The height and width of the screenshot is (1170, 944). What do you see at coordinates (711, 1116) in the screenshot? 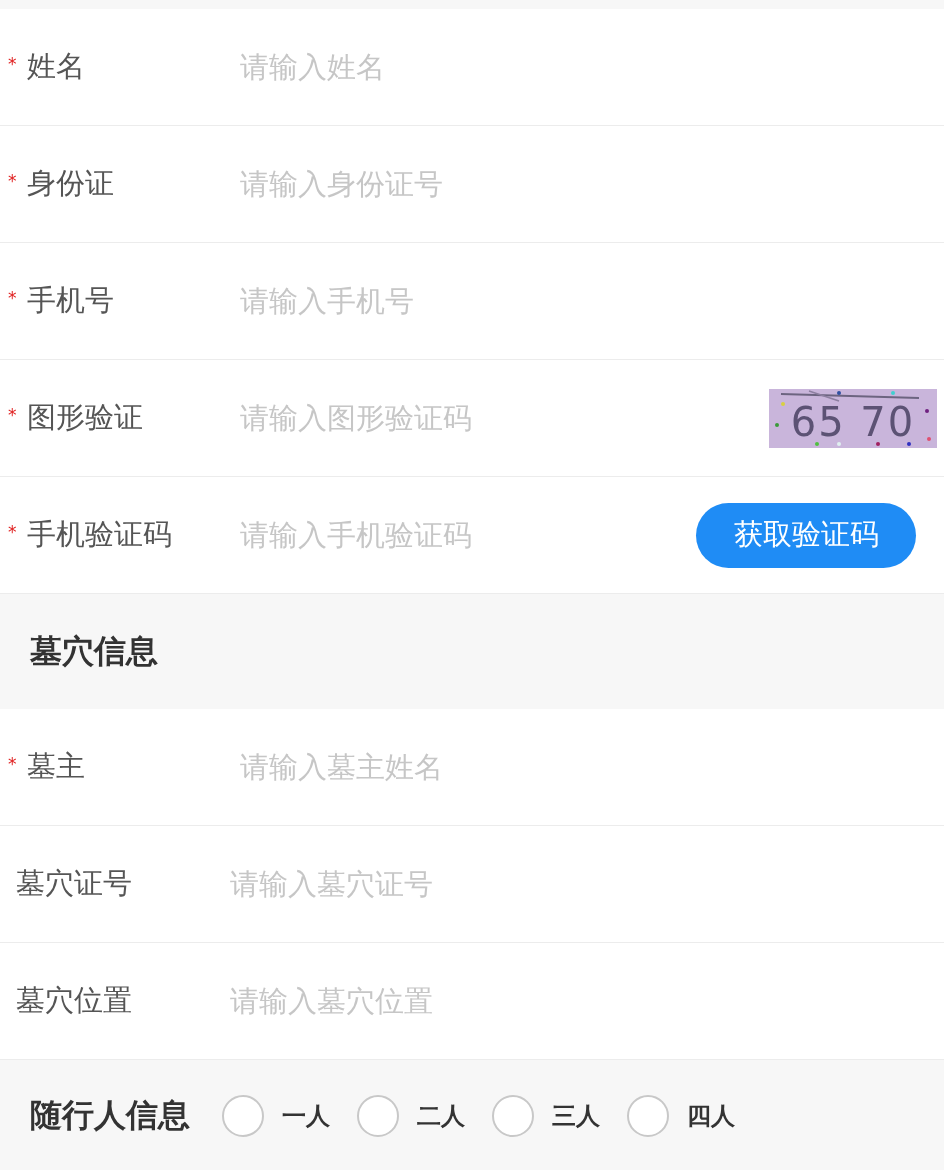
I see `radio-label: 四人` at bounding box center [711, 1116].